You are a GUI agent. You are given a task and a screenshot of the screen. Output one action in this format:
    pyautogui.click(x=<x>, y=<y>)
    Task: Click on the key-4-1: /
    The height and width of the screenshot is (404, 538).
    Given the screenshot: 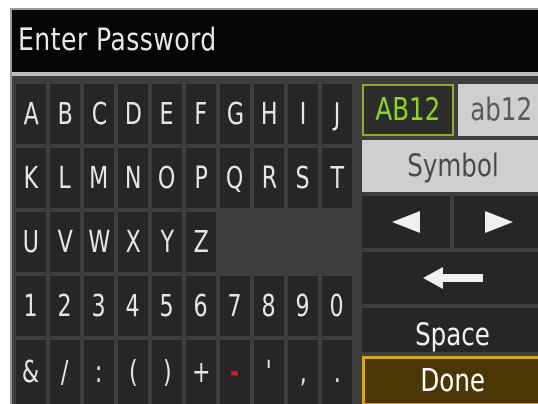 What is the action you would take?
    pyautogui.click(x=65, y=372)
    